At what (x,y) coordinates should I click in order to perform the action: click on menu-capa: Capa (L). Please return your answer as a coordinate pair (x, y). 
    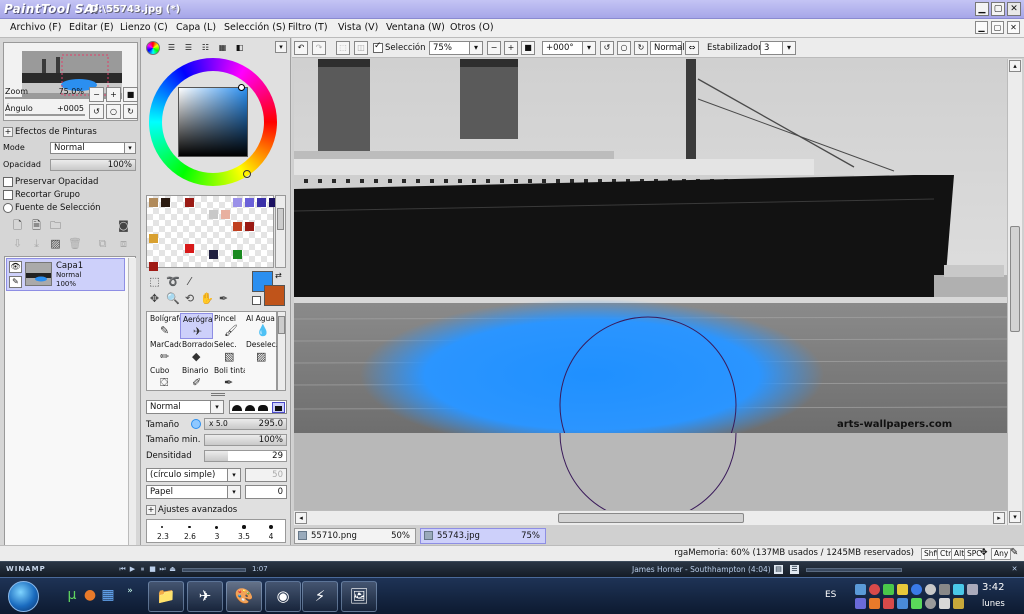
    Looking at the image, I should click on (196, 27).